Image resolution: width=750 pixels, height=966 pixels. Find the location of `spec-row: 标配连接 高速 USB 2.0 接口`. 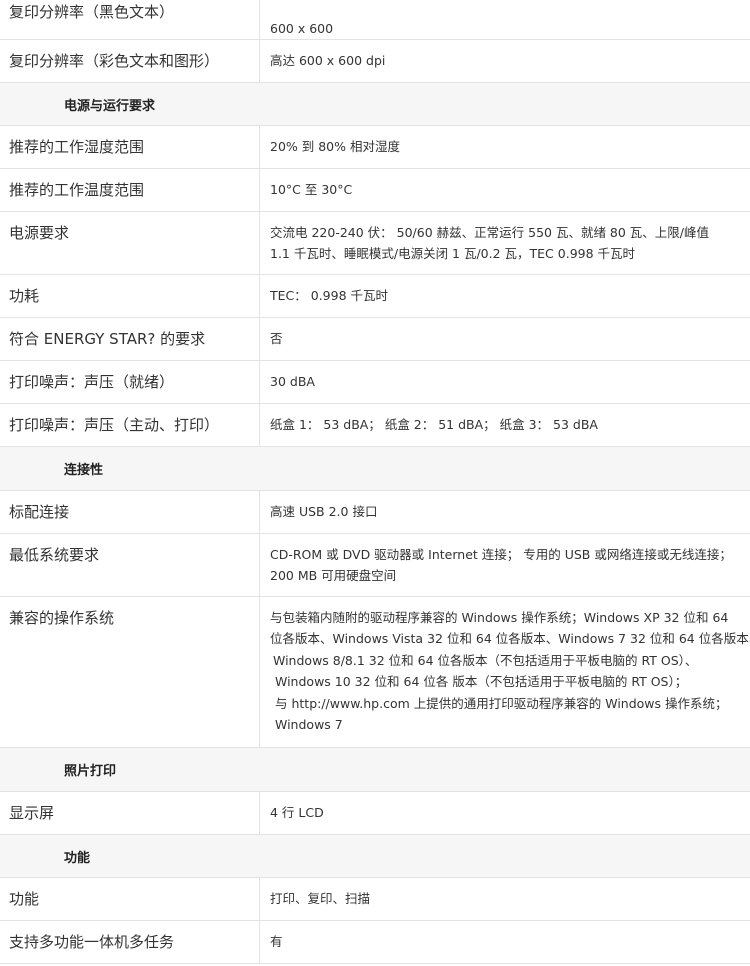

spec-row: 标配连接 高速 USB 2.0 接口 is located at coordinates (375, 512).